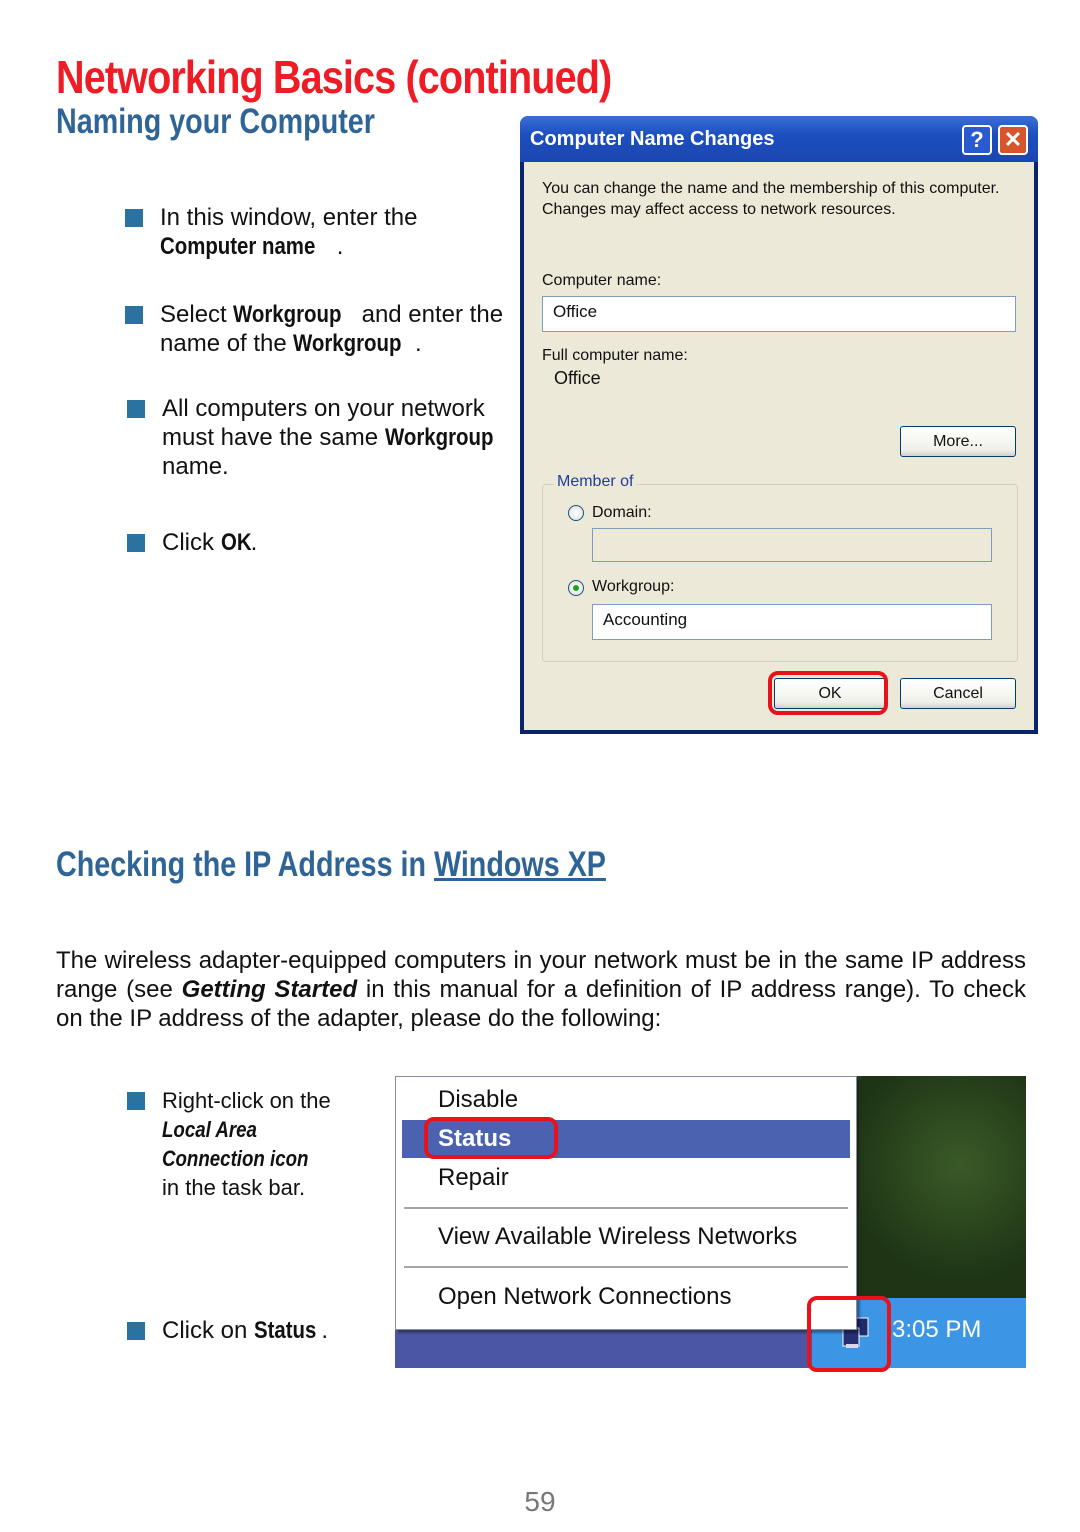 The height and width of the screenshot is (1532, 1080). What do you see at coordinates (540, 1501) in the screenshot?
I see `page-number: 59` at bounding box center [540, 1501].